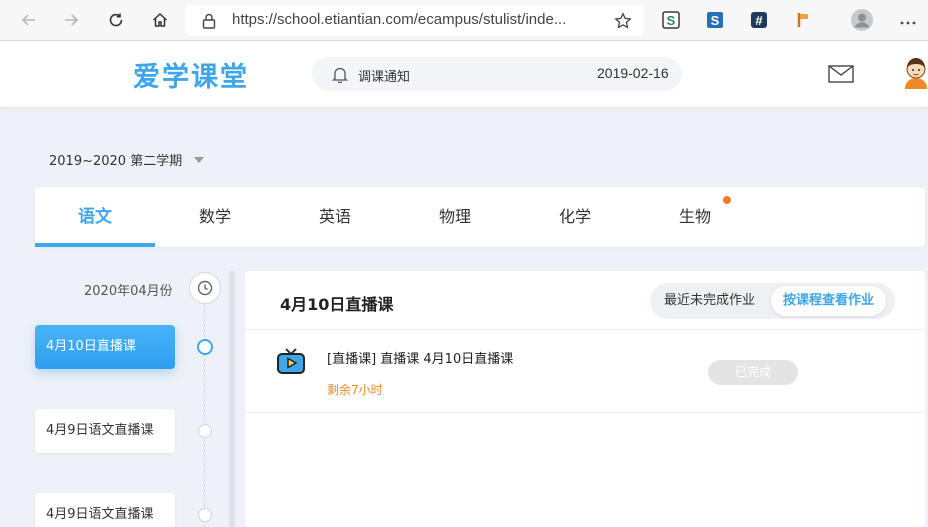 This screenshot has height=527, width=928. What do you see at coordinates (191, 74) in the screenshot?
I see `app-logo: 爱学课堂` at bounding box center [191, 74].